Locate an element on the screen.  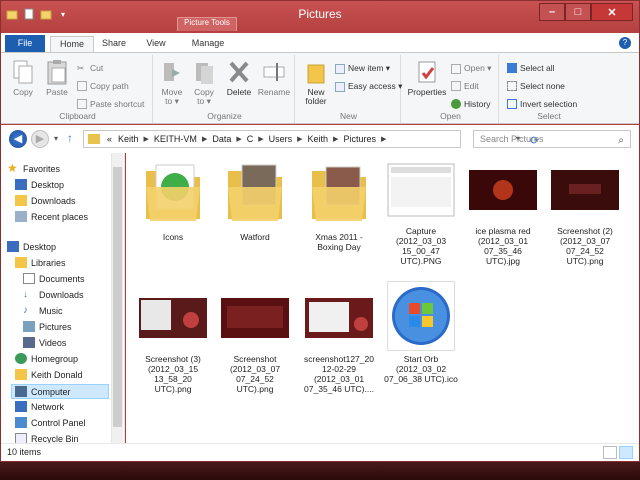
details-view-icon is located at coordinates (610, 452).